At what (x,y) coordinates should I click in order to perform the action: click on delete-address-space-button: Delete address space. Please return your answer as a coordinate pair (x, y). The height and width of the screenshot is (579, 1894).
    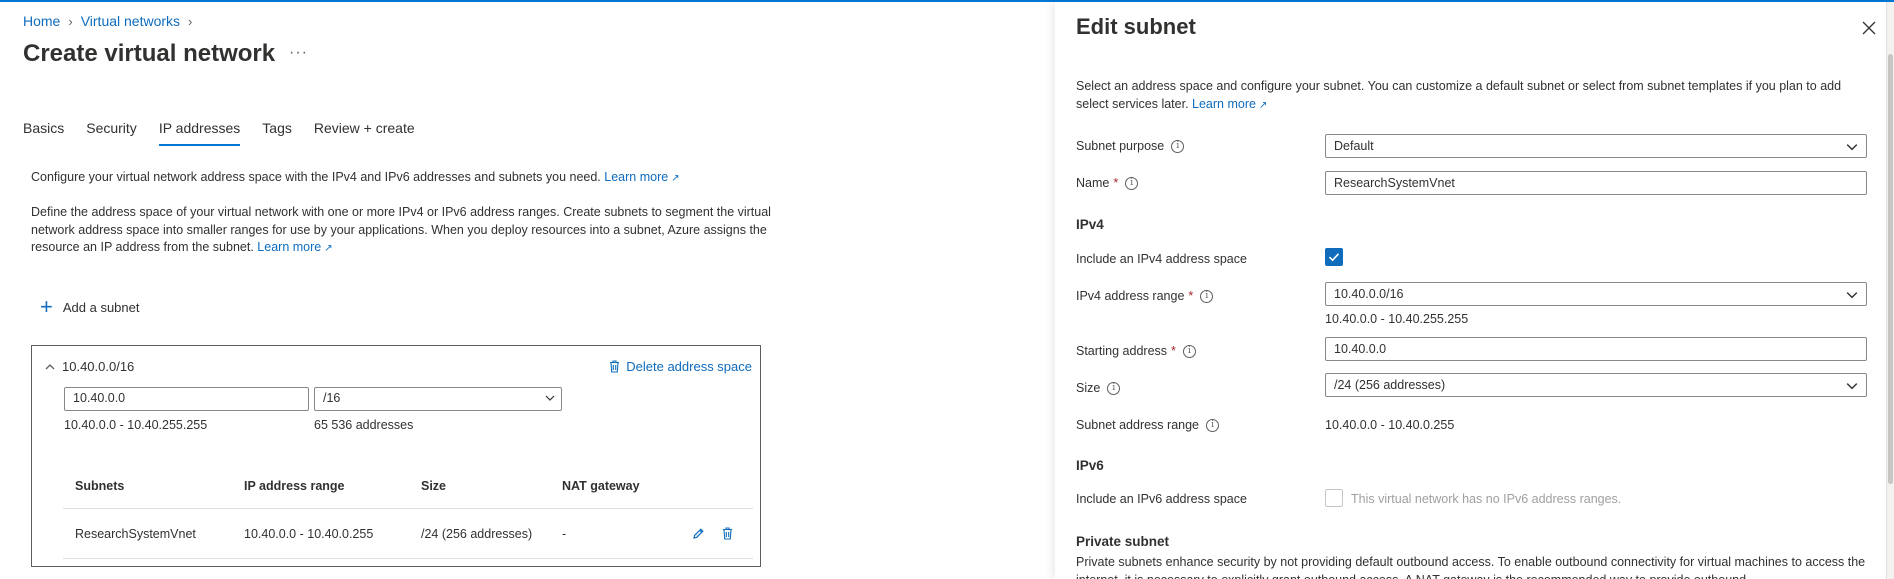
    Looking at the image, I should click on (680, 366).